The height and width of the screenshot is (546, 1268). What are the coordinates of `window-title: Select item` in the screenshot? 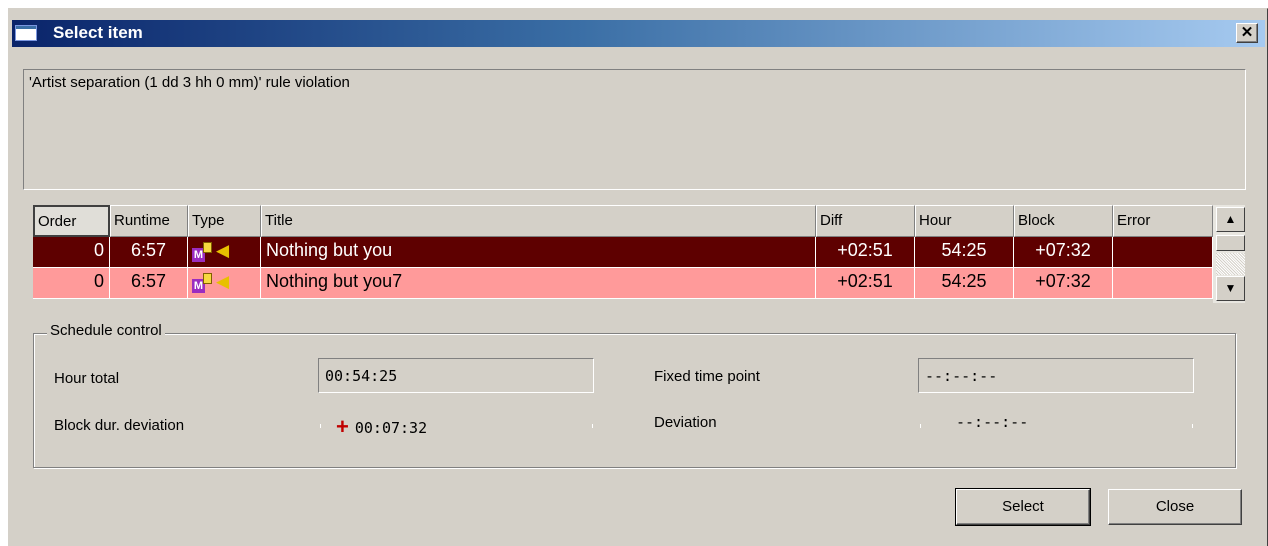 It's located at (98, 32).